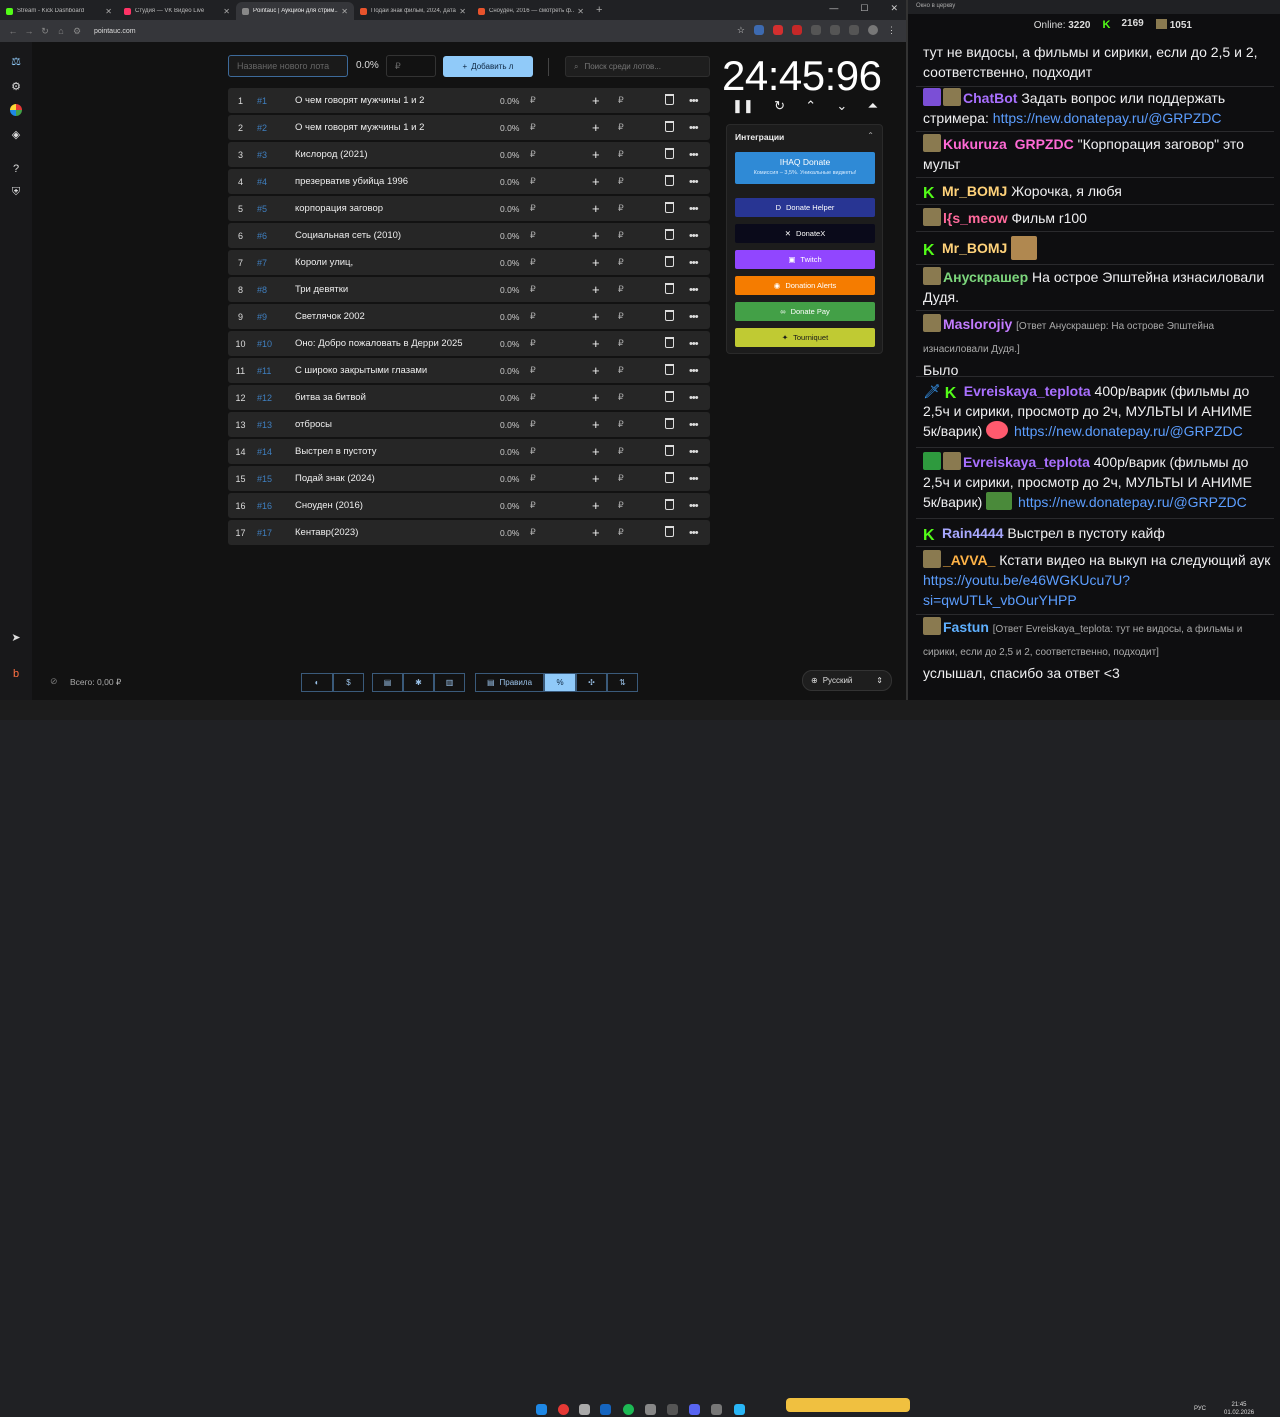  What do you see at coordinates (274, 479) in the screenshot?
I see `lot-id-link: #15` at bounding box center [274, 479].